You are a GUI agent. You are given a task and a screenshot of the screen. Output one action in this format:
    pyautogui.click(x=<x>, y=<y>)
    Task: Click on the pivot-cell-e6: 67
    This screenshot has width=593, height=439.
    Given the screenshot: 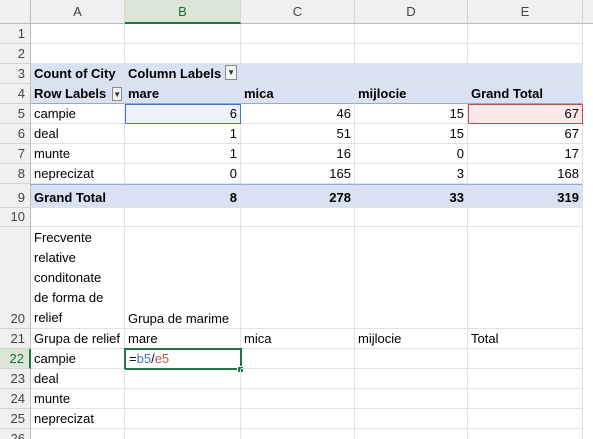 What is the action you would take?
    pyautogui.click(x=525, y=134)
    